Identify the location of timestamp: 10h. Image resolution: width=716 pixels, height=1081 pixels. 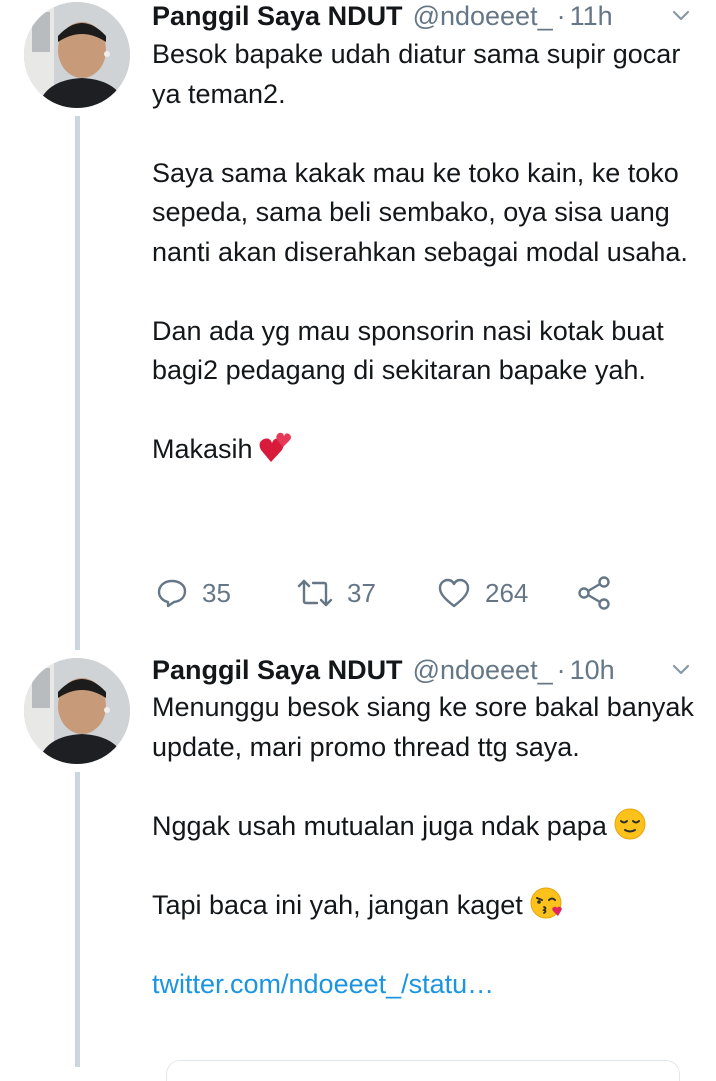
(592, 670).